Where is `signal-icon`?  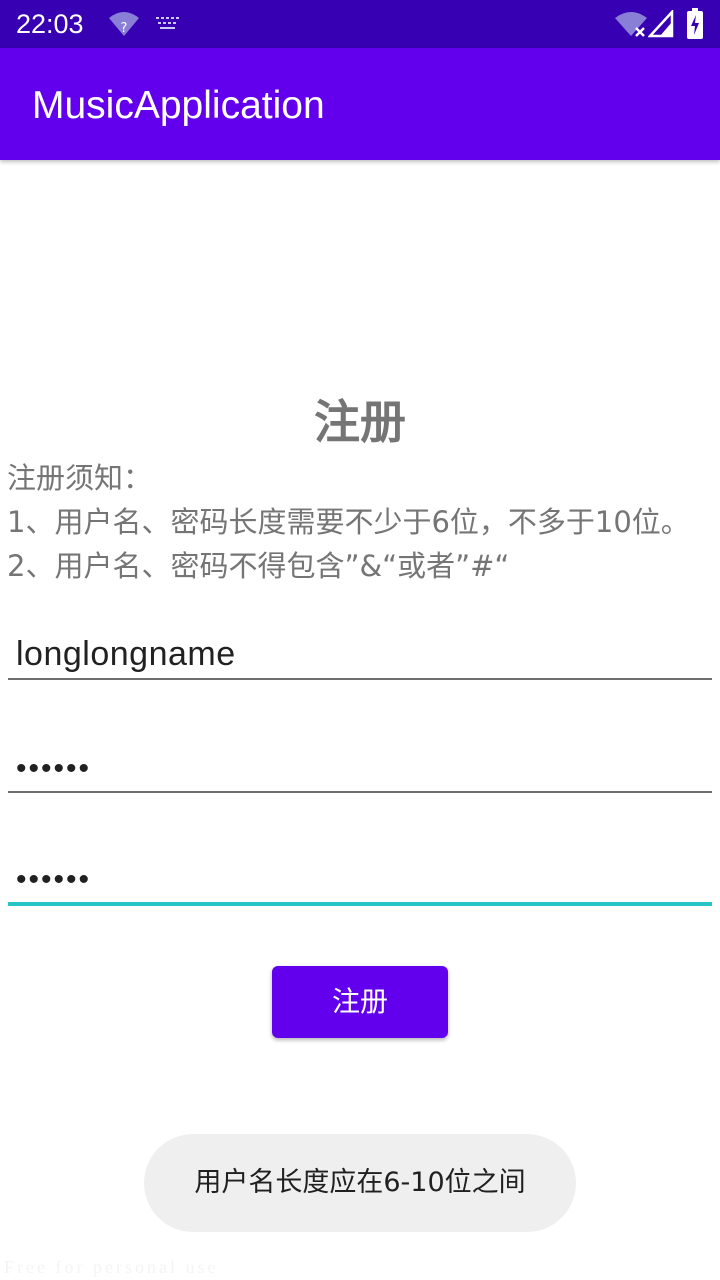 signal-icon is located at coordinates (660, 25).